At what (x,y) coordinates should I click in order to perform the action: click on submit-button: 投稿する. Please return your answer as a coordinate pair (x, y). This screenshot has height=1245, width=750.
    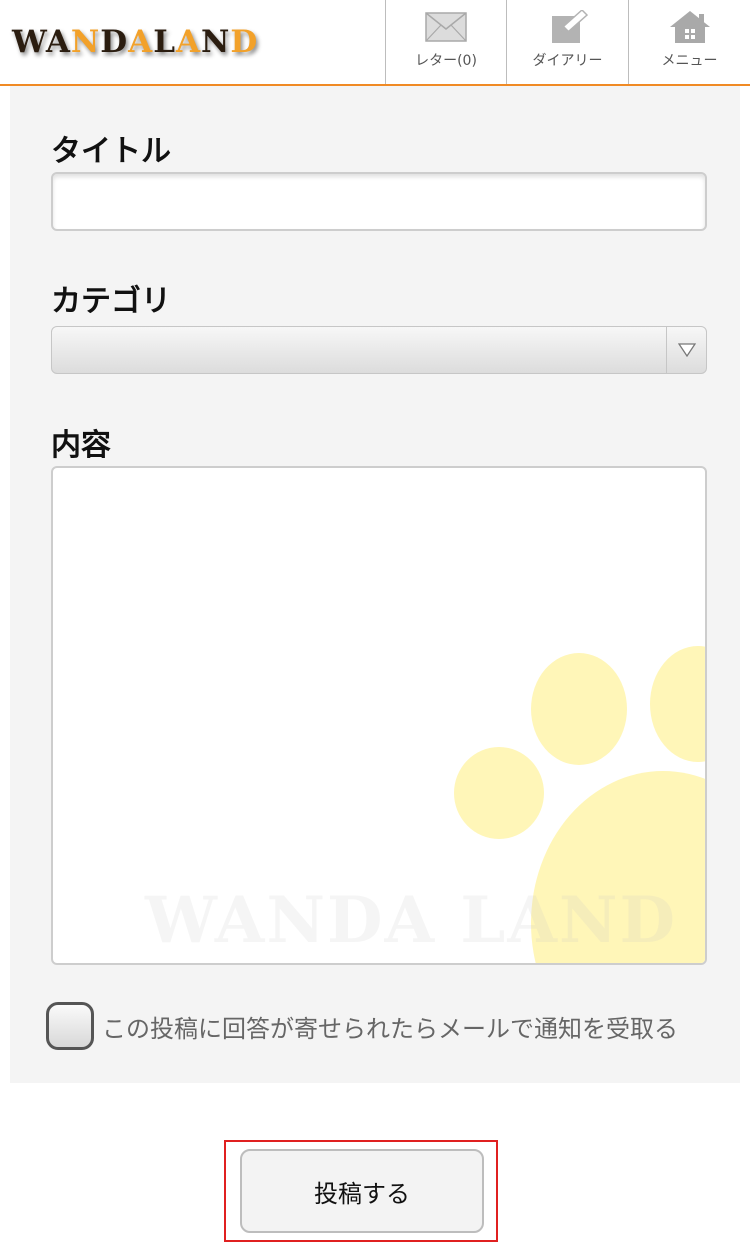
    Looking at the image, I should click on (362, 1191).